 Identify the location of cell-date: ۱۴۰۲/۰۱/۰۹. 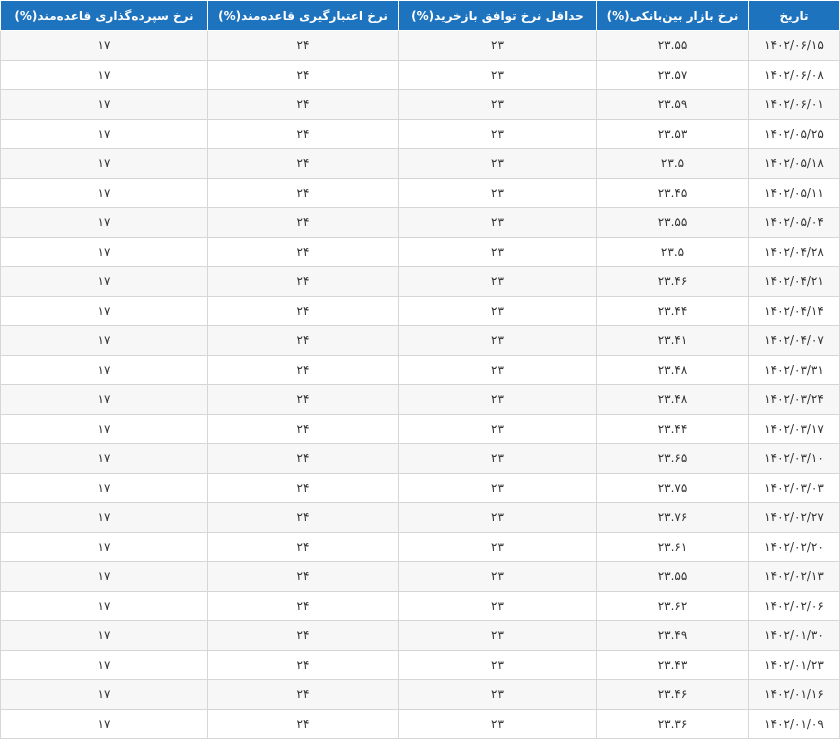
(794, 723).